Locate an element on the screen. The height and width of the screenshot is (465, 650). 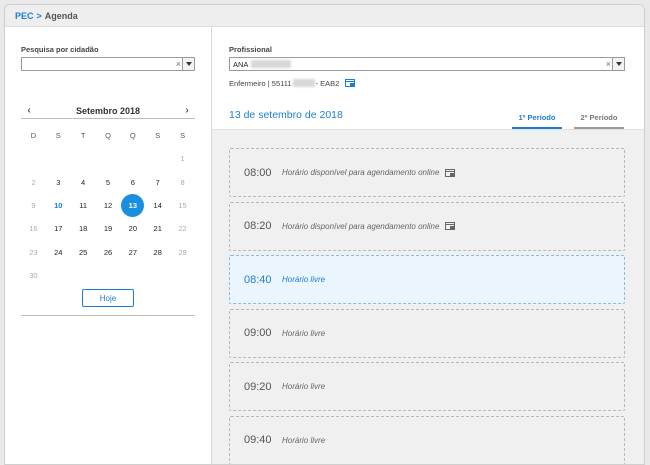
professional-label: Profissional is located at coordinates (250, 49).